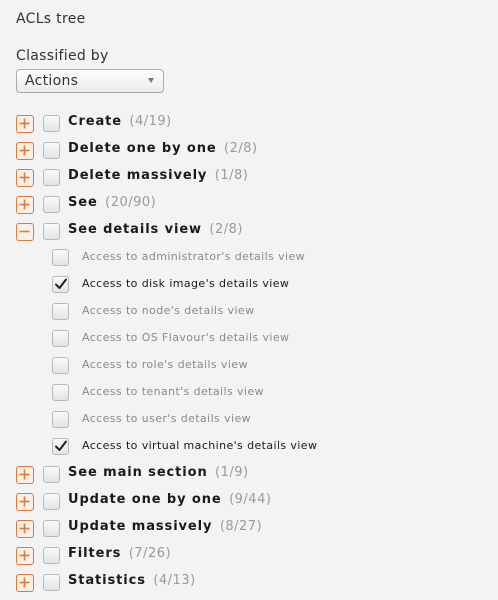  I want to click on node-label-text: Create, so click(95, 121).